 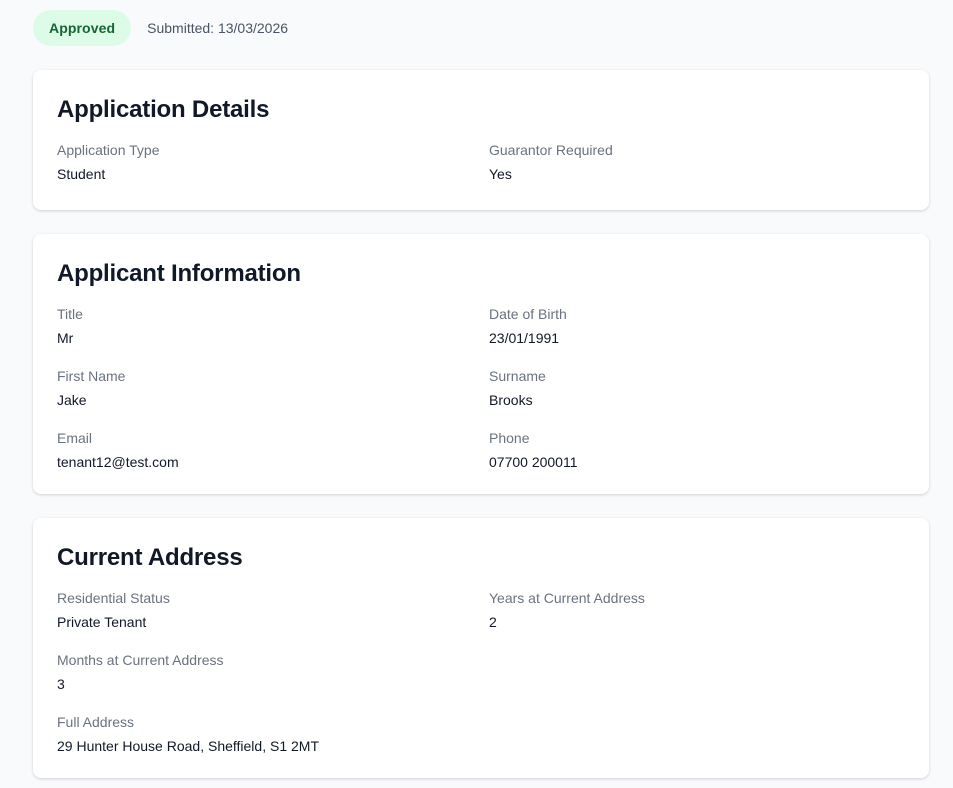 I want to click on section-title: Current Address, so click(x=150, y=557).